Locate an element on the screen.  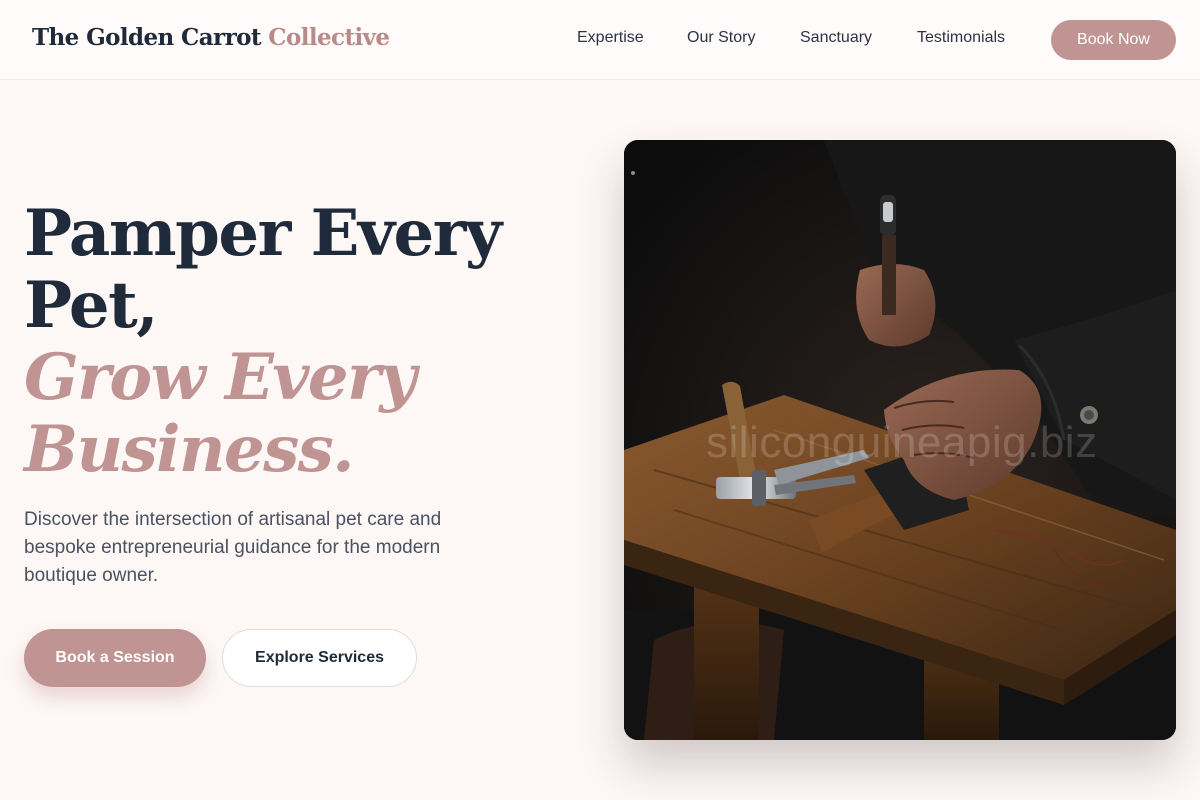
image-watermark: siliconguineapig.biz is located at coordinates (902, 442).